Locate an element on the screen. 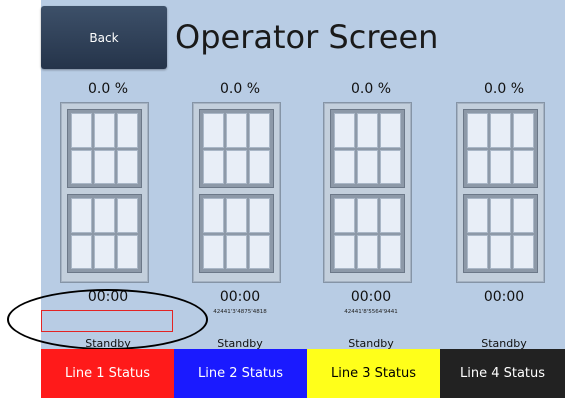 The width and height of the screenshot is (565, 398). line-1-status-button: Line 1 Status is located at coordinates (107, 373).